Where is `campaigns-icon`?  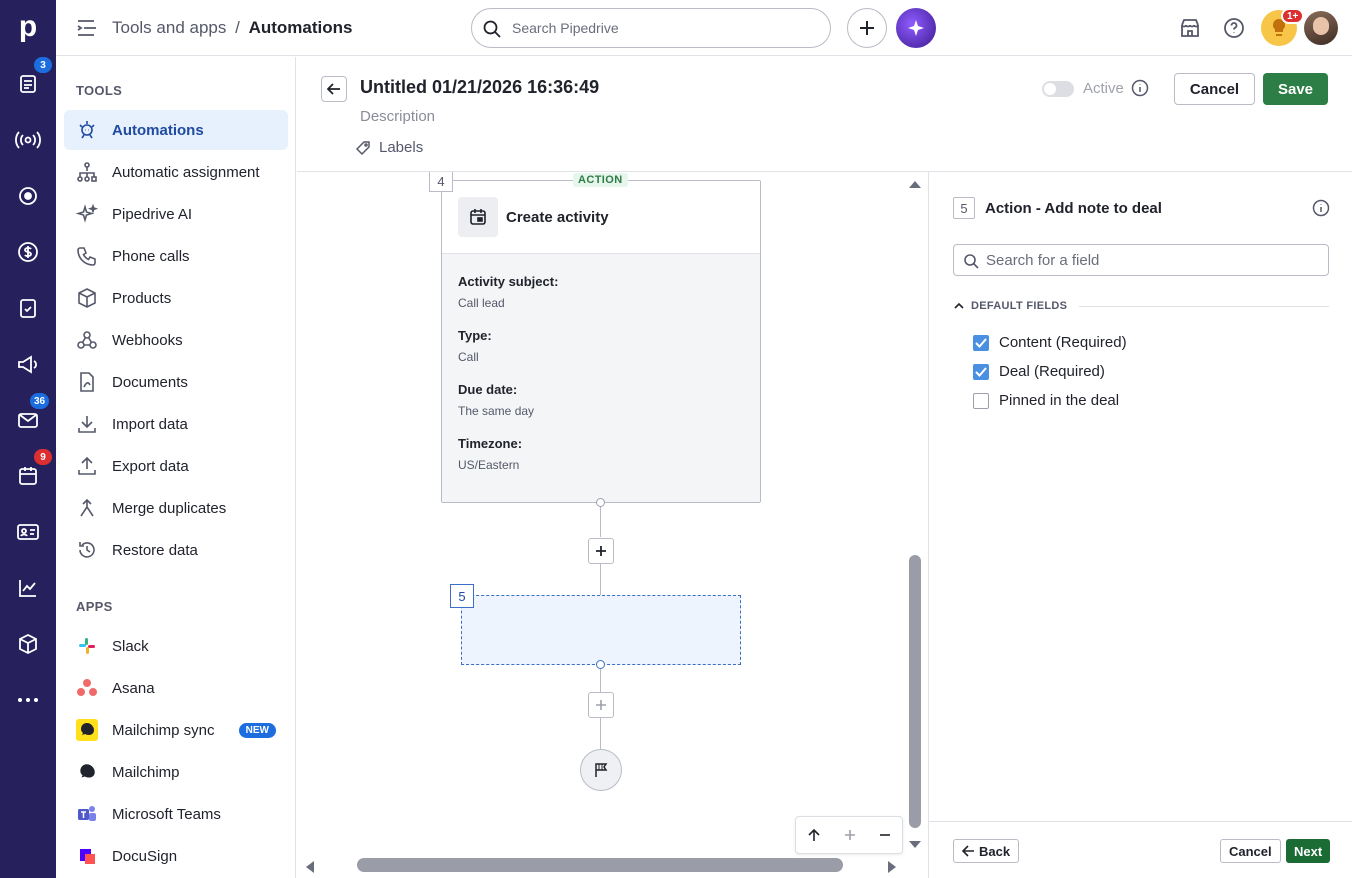
campaigns-icon is located at coordinates (28, 364).